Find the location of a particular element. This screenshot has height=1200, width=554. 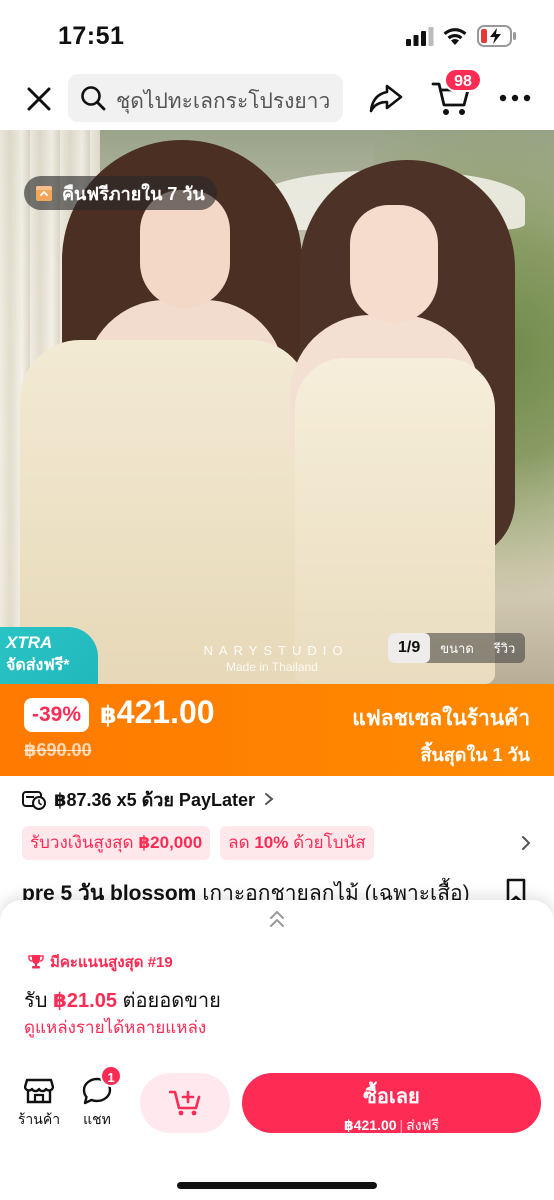

add-to-cart-icon is located at coordinates (185, 1103).